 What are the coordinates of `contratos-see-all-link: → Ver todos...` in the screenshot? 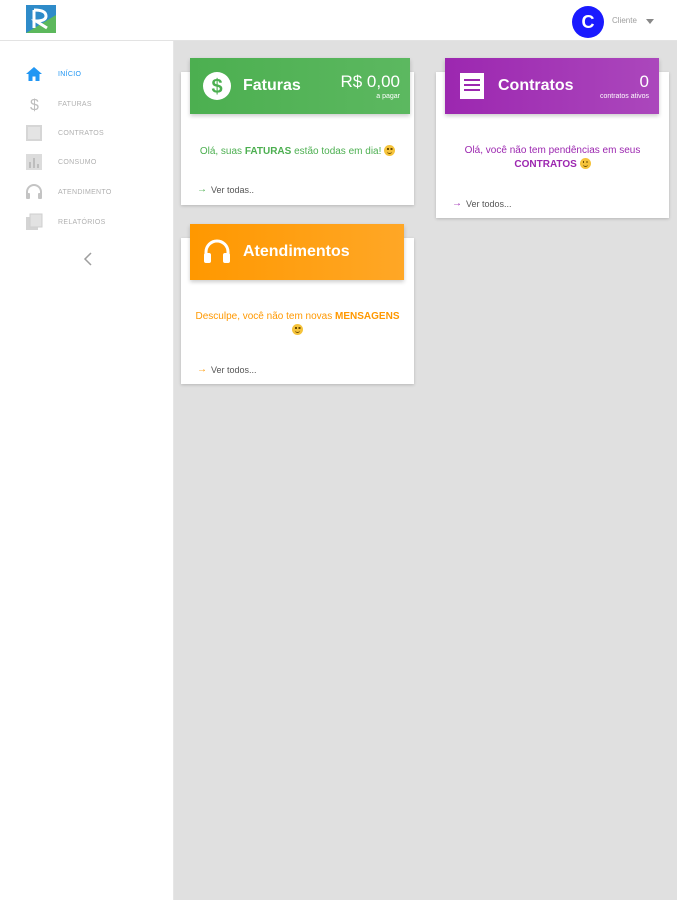 It's located at (482, 203).